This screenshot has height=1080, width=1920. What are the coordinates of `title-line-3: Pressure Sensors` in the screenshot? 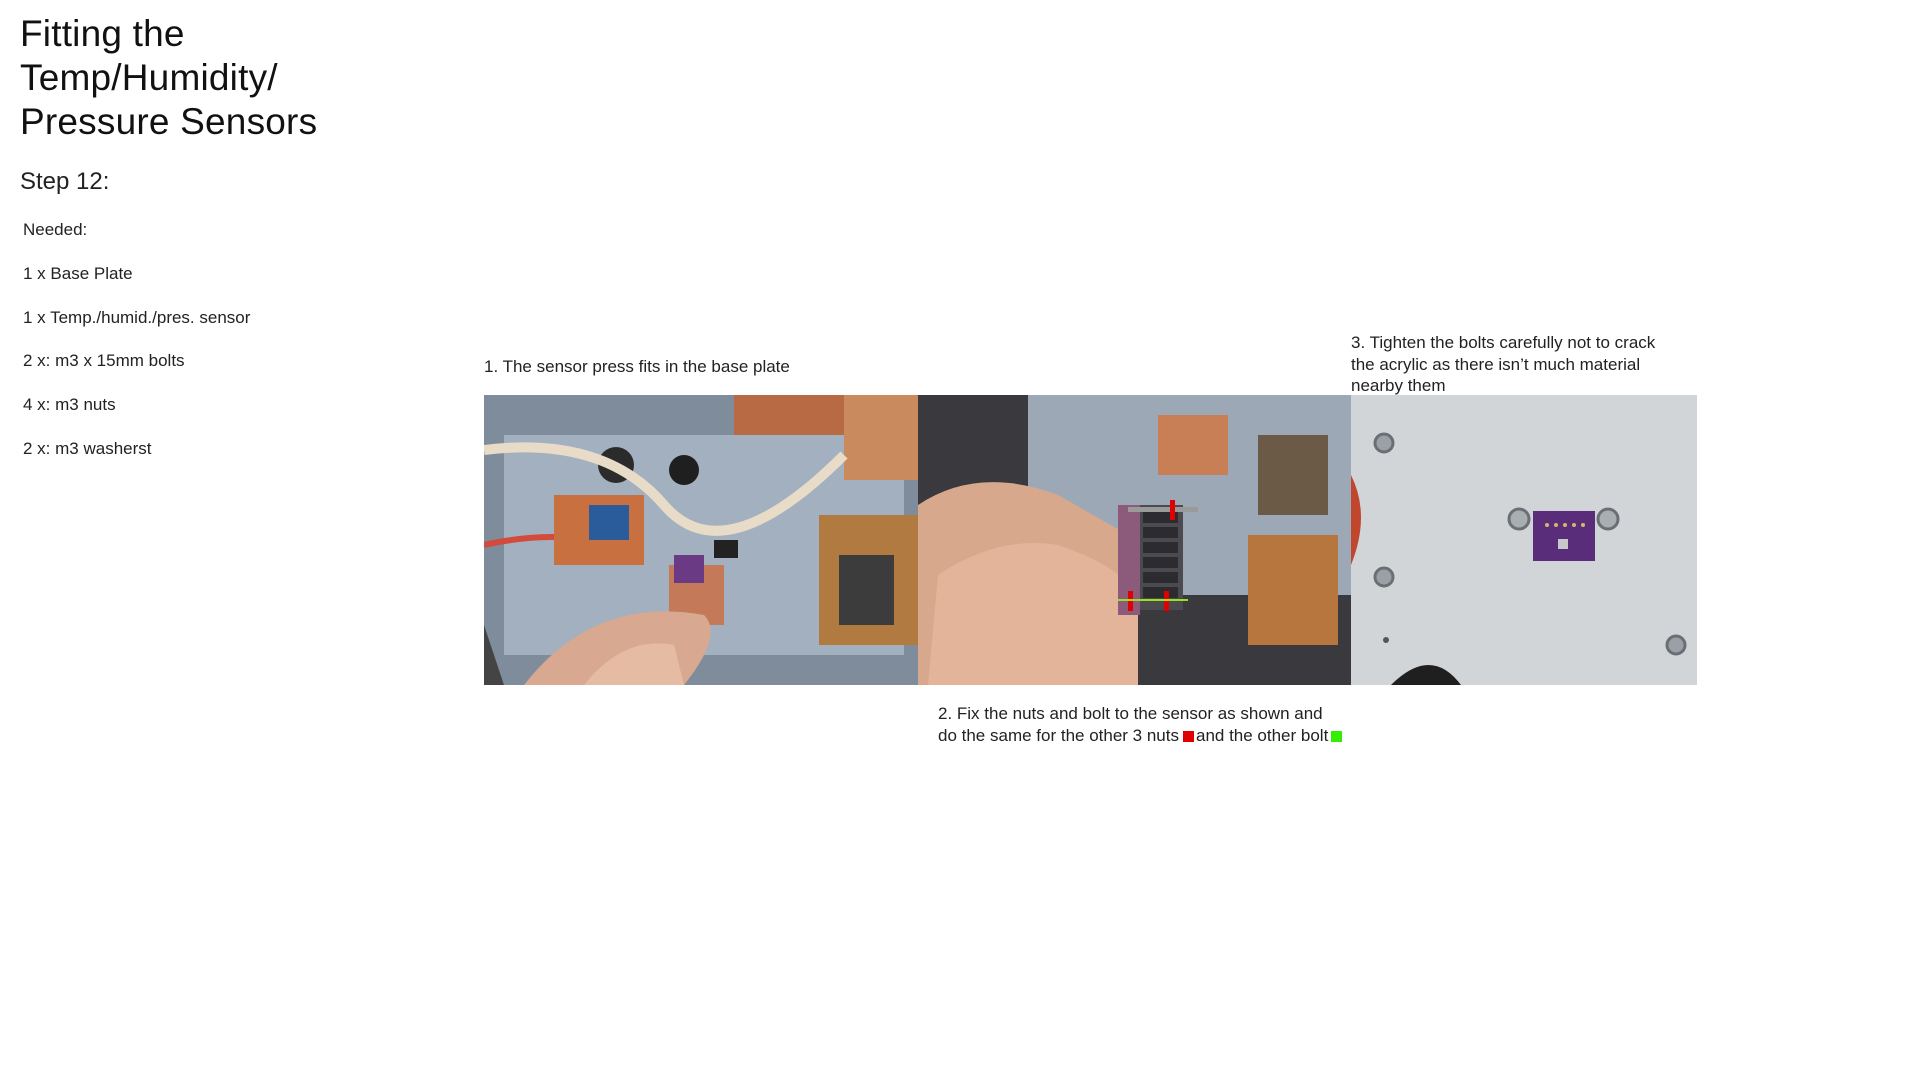 It's located at (169, 121).